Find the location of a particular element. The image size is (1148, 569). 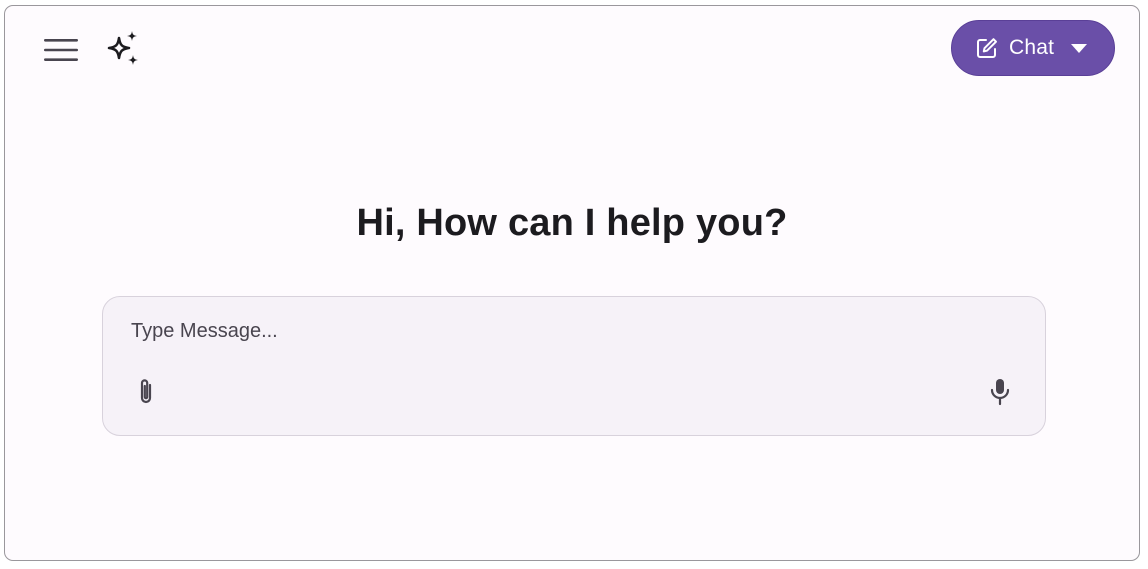

sparkle-icon is located at coordinates (123, 49).